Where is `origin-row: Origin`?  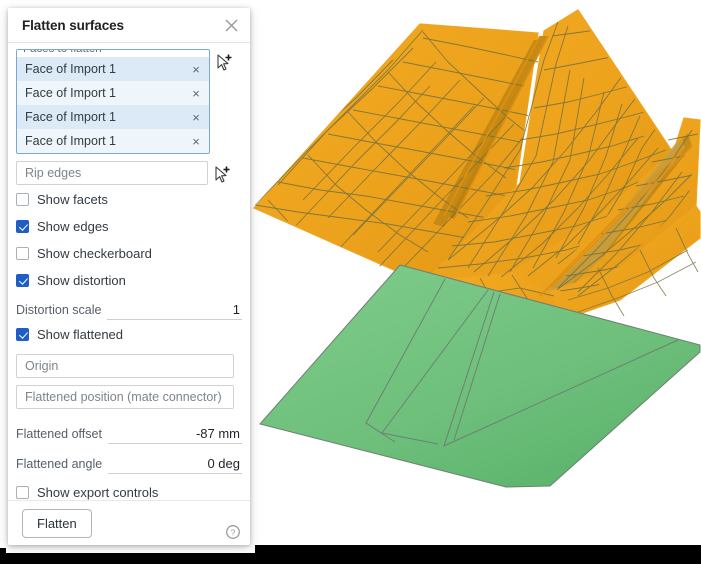 origin-row: Origin is located at coordinates (129, 366).